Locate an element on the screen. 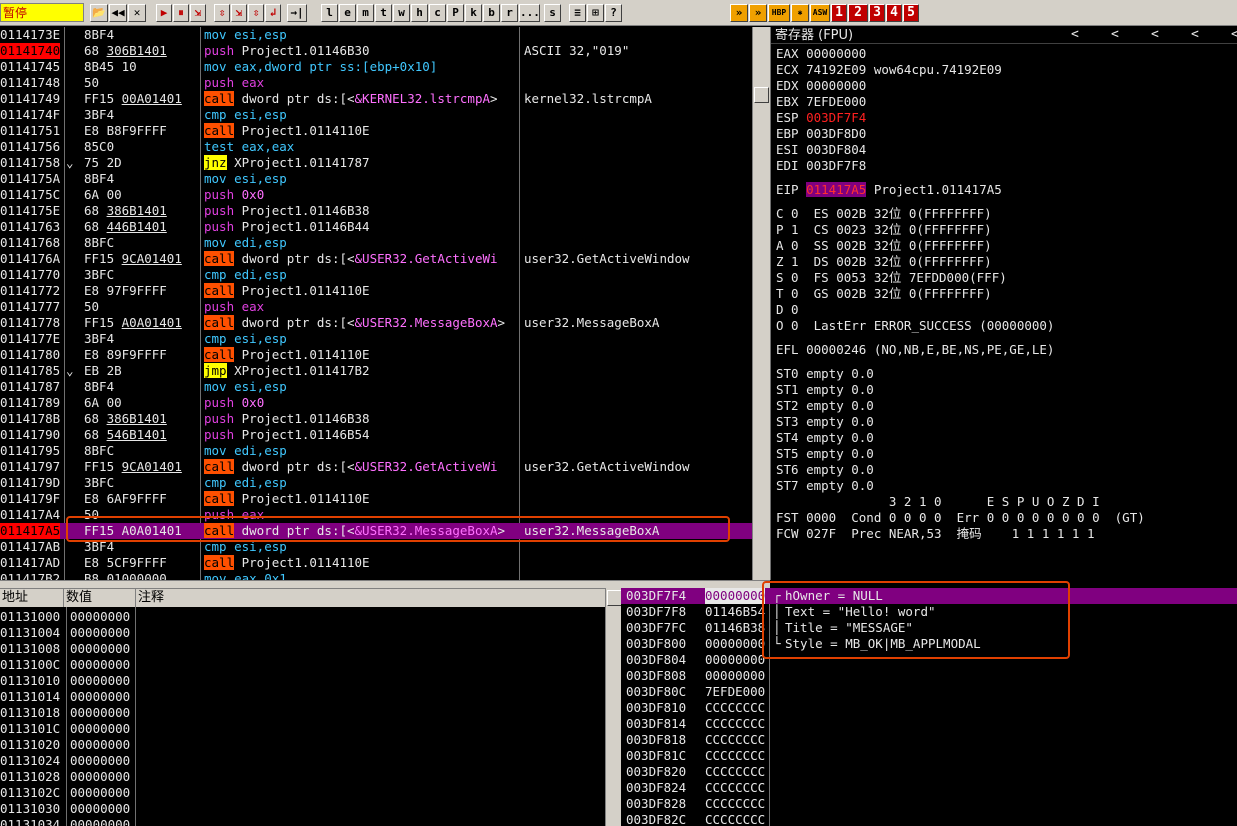  disassembly-row: 01141789 6A 00 push 0x0 is located at coordinates (376, 403).